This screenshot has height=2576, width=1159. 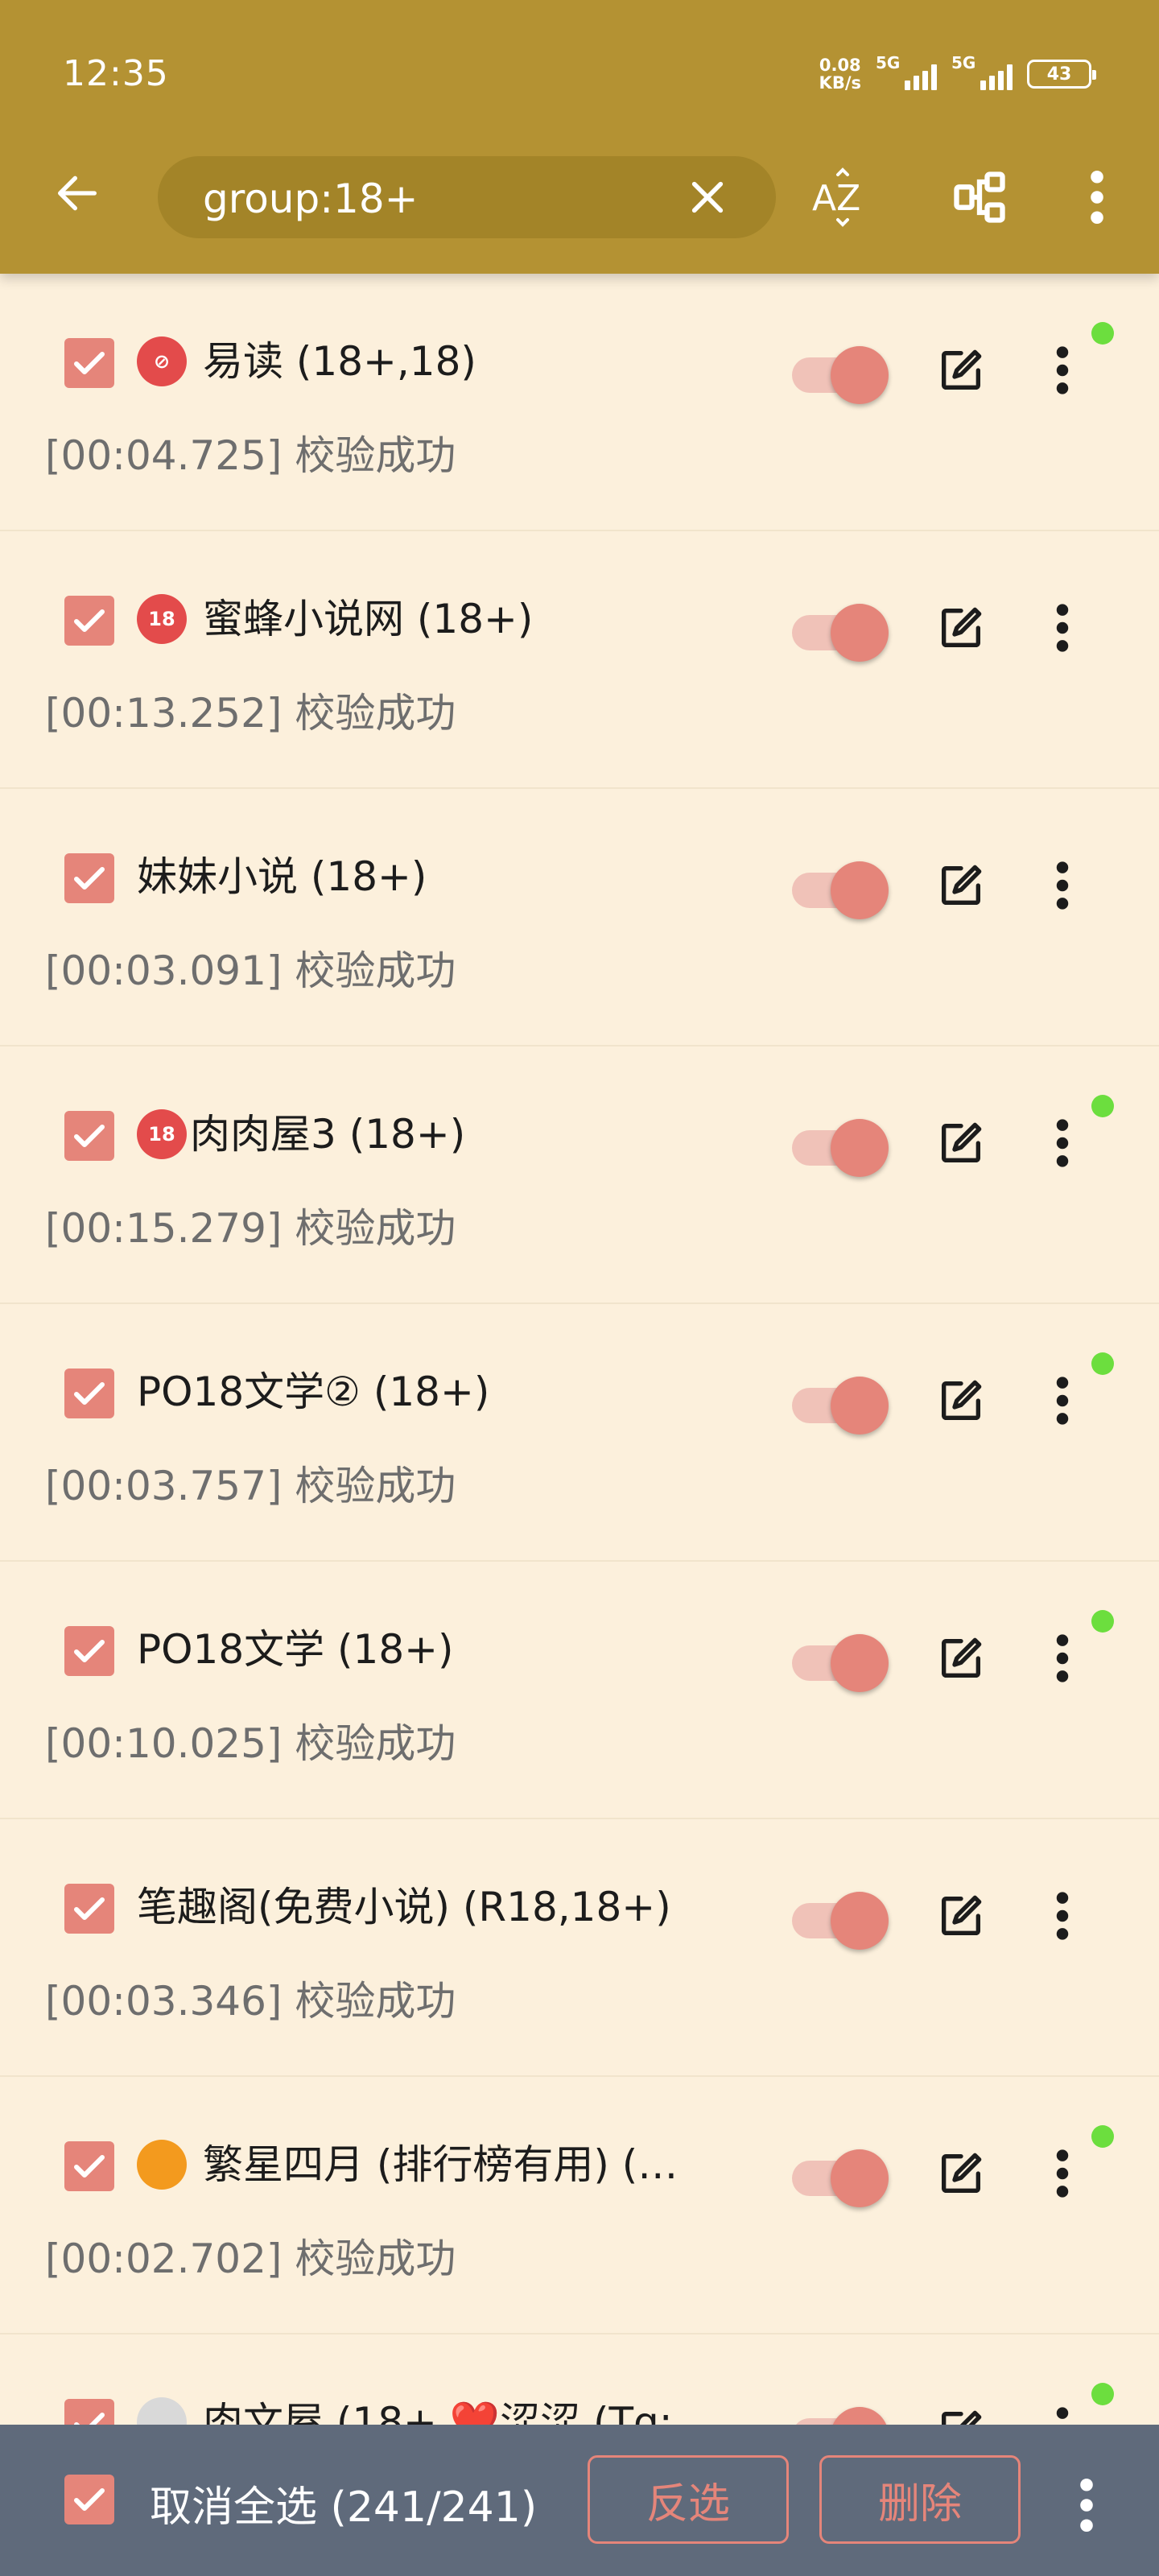 I want to click on source-check-result: [00:03.091] 校验成功, so click(x=251, y=970).